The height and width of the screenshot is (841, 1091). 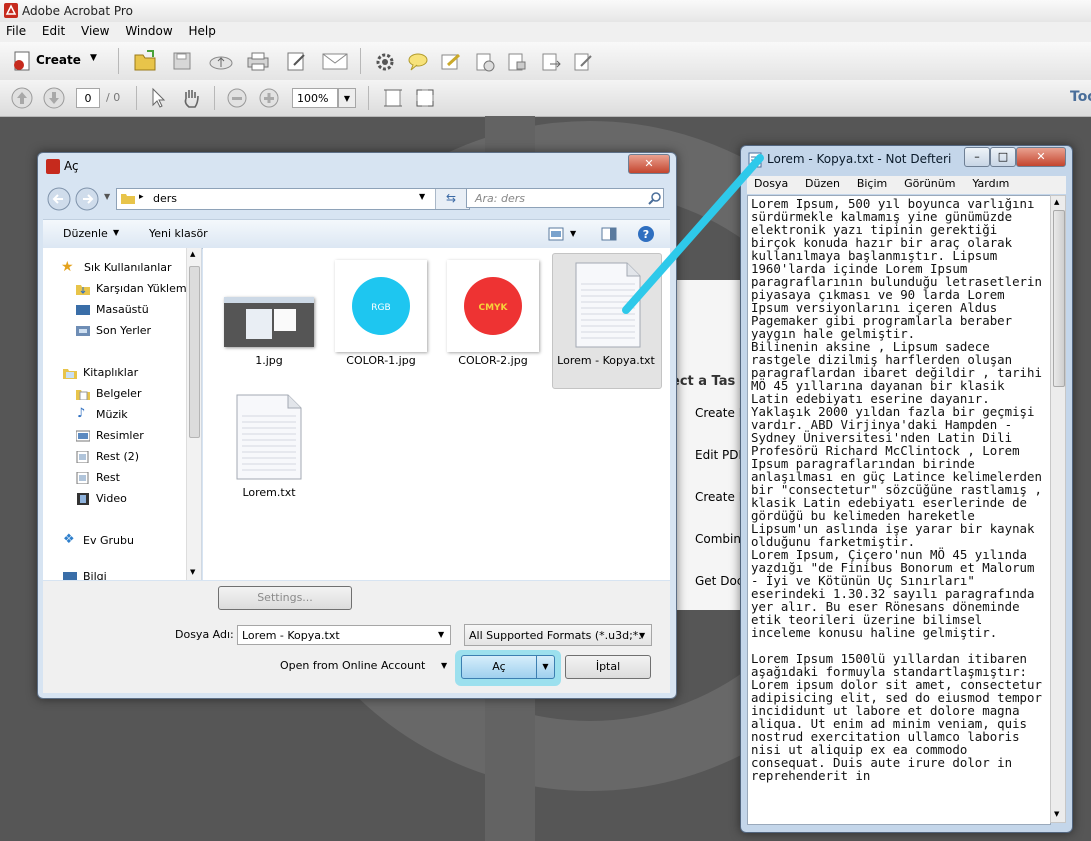 I want to click on create-button: Create ▼, so click(x=57, y=61).